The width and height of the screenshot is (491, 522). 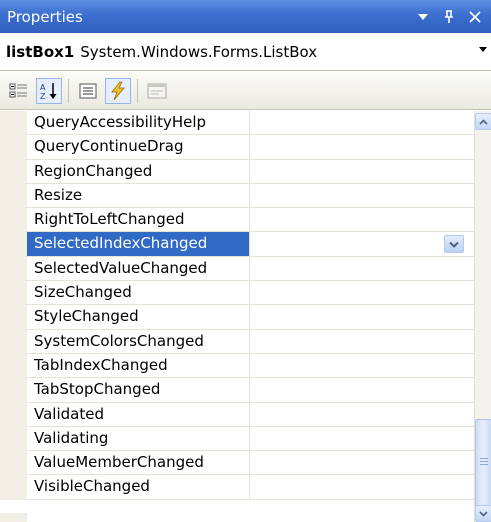 I want to click on event-name: Resize, so click(x=138, y=196).